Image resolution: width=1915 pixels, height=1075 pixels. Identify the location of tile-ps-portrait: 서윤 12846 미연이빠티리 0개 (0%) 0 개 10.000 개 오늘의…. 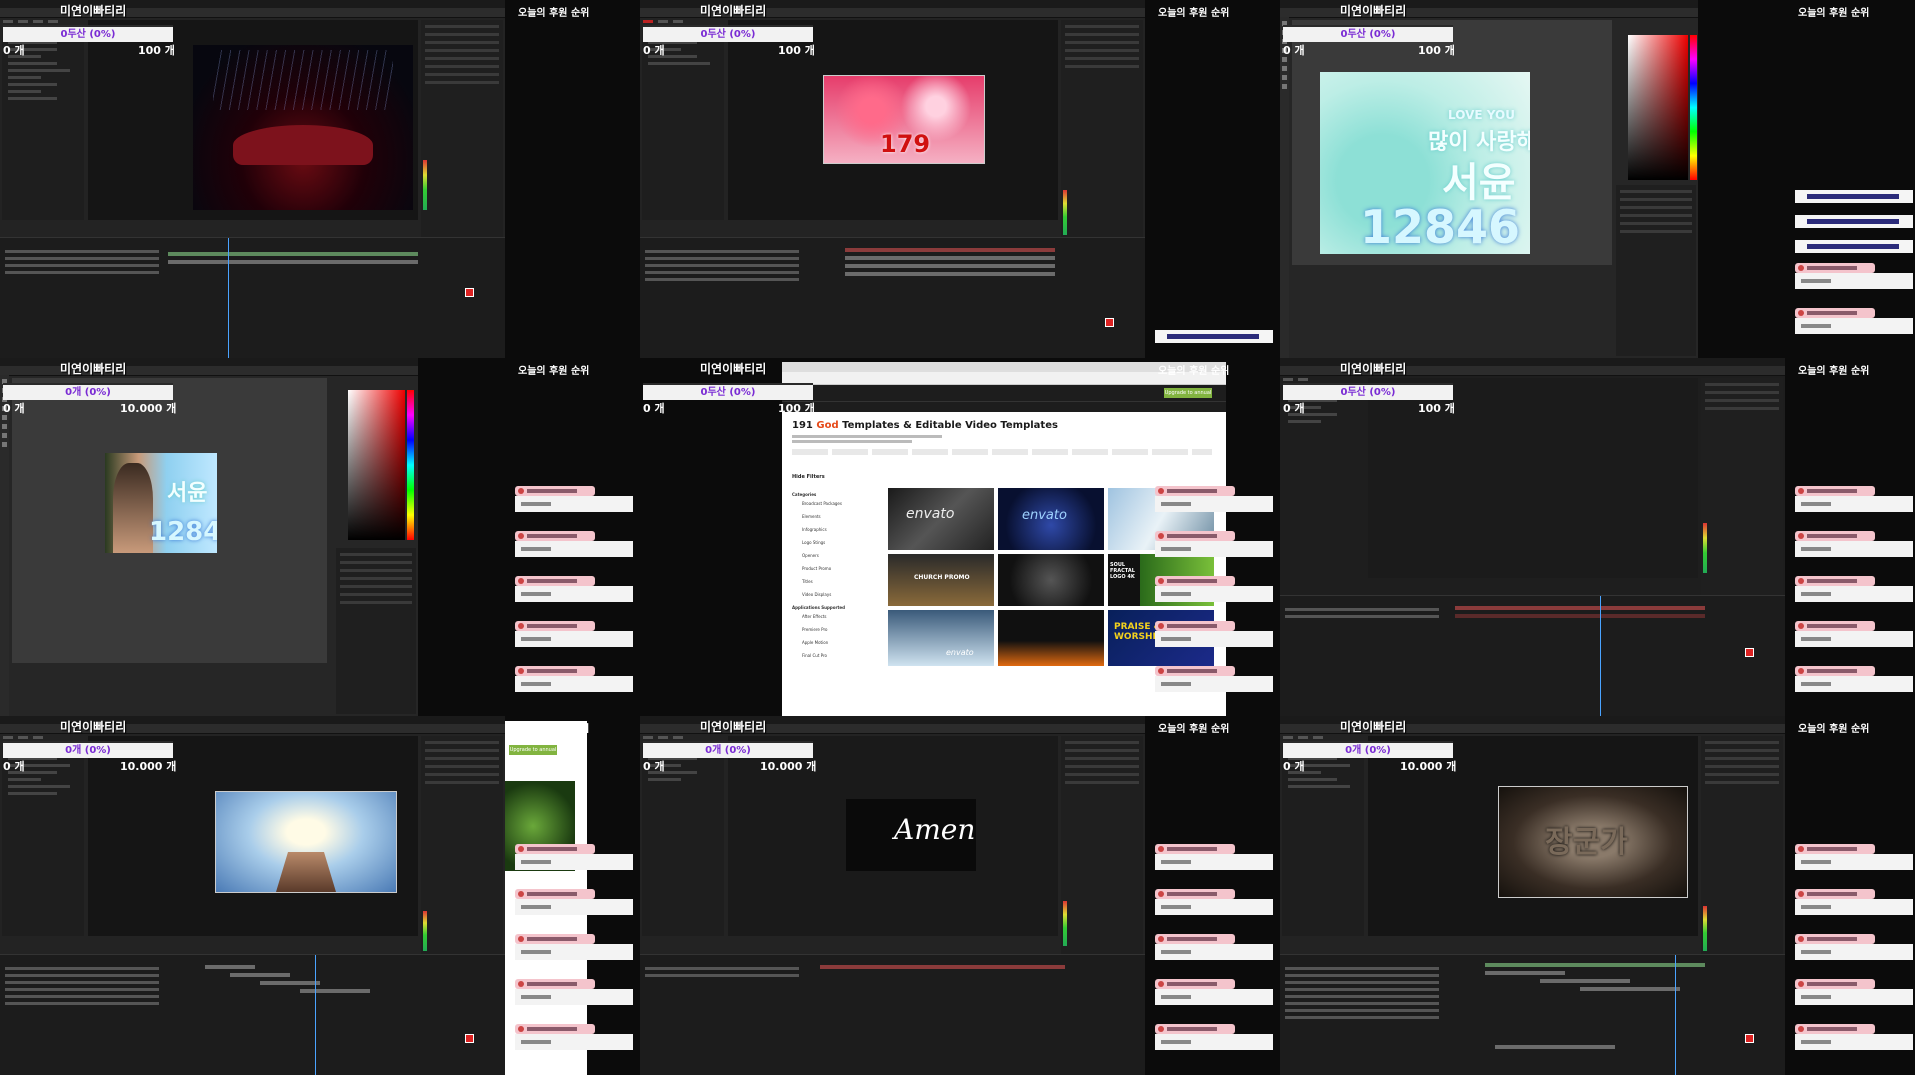
(320, 537).